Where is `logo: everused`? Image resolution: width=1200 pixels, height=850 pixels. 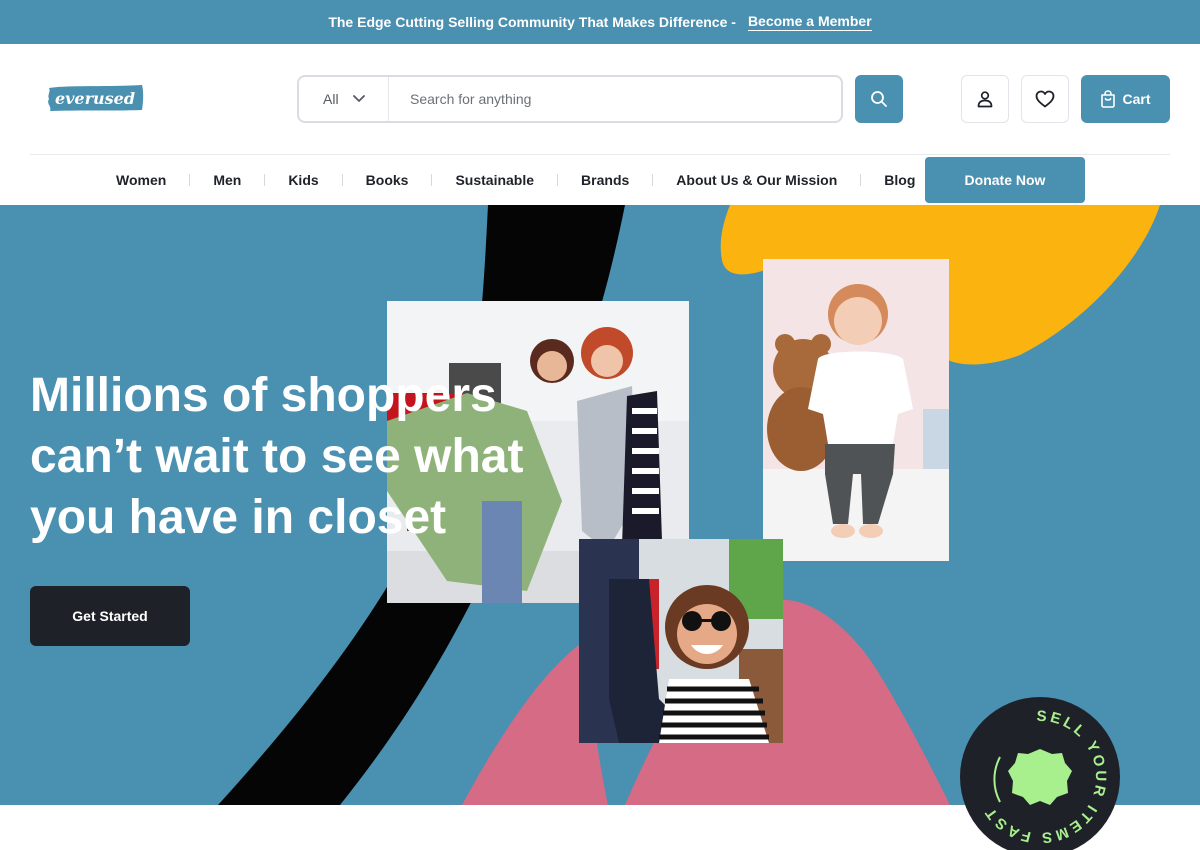
logo: everused is located at coordinates (95, 98).